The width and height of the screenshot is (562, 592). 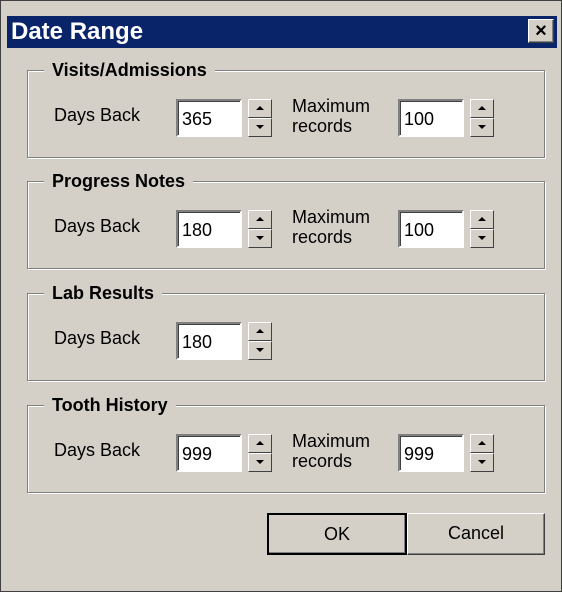 I want to click on progress-days-back-spinner, so click(x=260, y=229).